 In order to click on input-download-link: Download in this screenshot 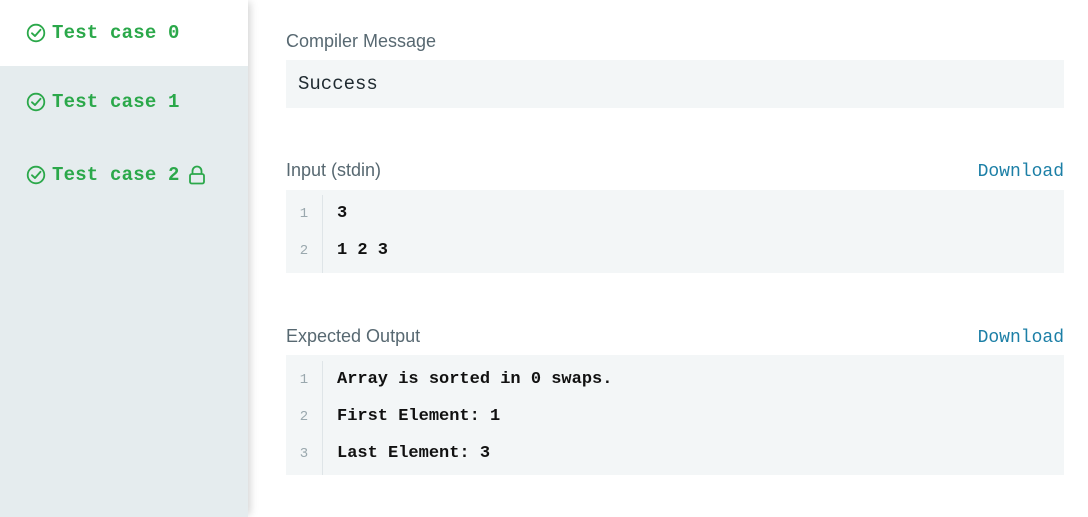, I will do `click(1021, 172)`.